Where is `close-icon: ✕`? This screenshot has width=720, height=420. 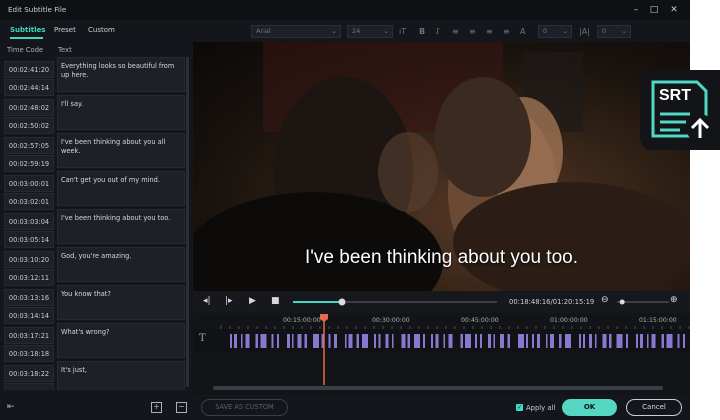
close-icon: ✕ is located at coordinates (674, 10).